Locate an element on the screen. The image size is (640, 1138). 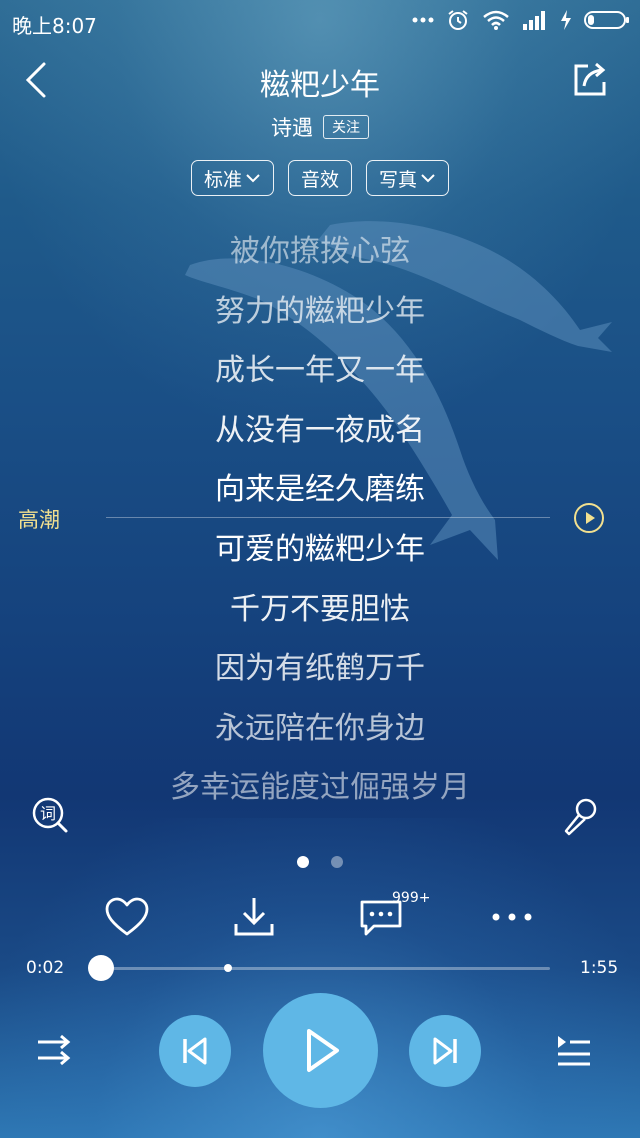
song-title: 糍粑少年 is located at coordinates (320, 85).